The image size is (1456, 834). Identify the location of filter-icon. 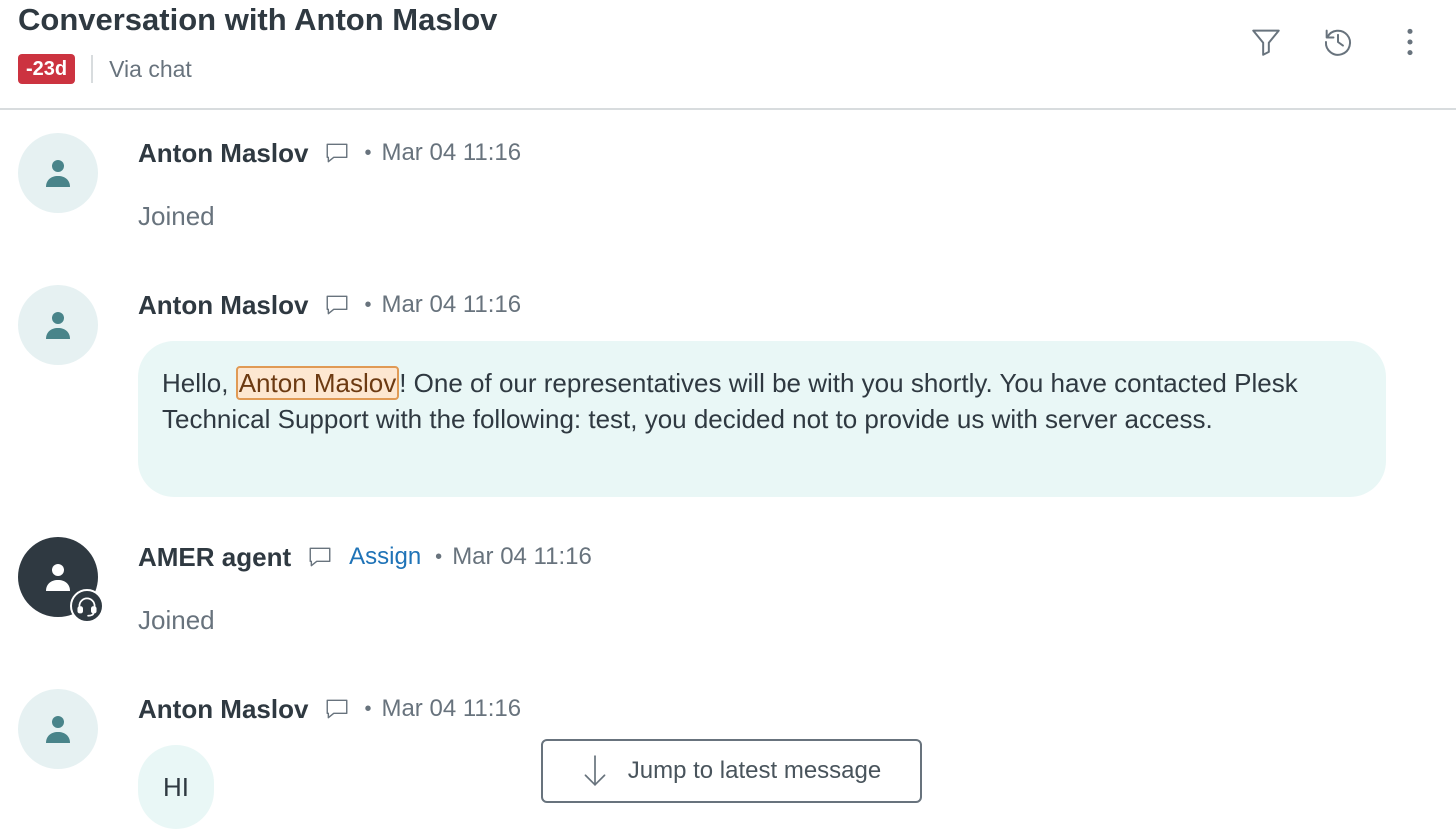
(1266, 42).